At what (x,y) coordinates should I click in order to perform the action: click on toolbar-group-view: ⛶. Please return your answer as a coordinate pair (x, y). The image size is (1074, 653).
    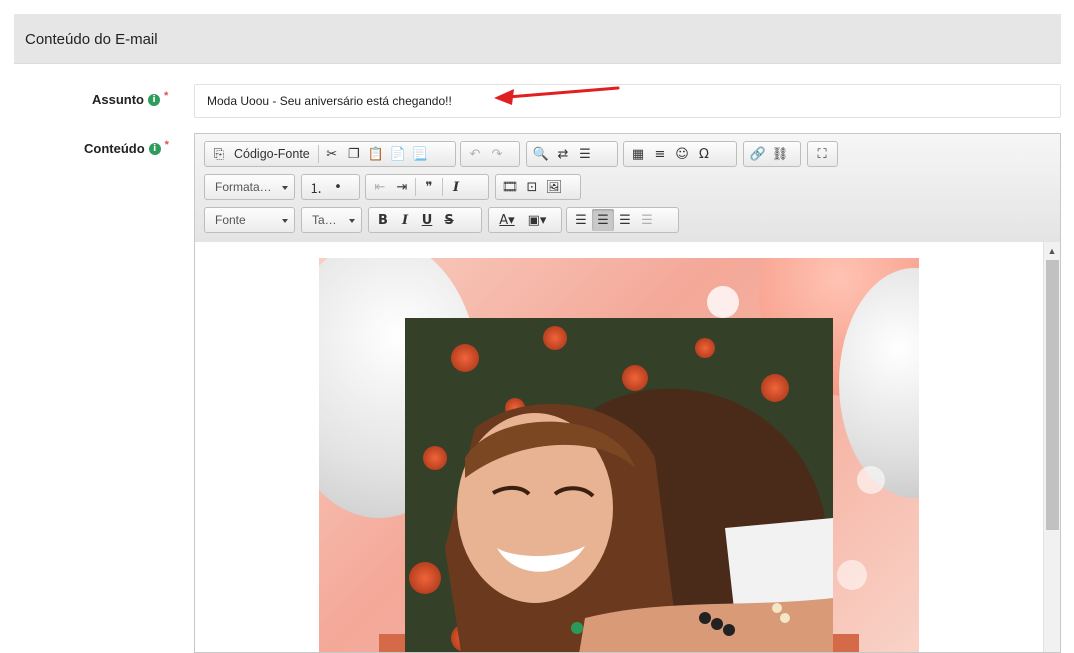
    Looking at the image, I should click on (822, 154).